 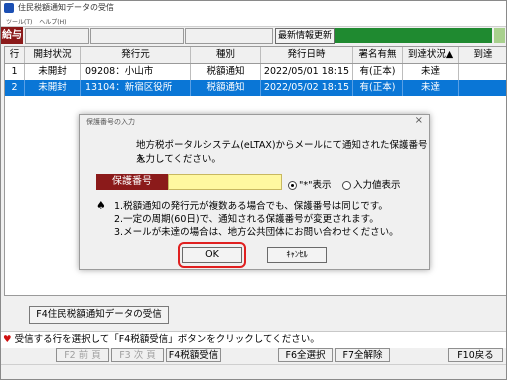 I want to click on close-icon: ×, so click(x=419, y=120).